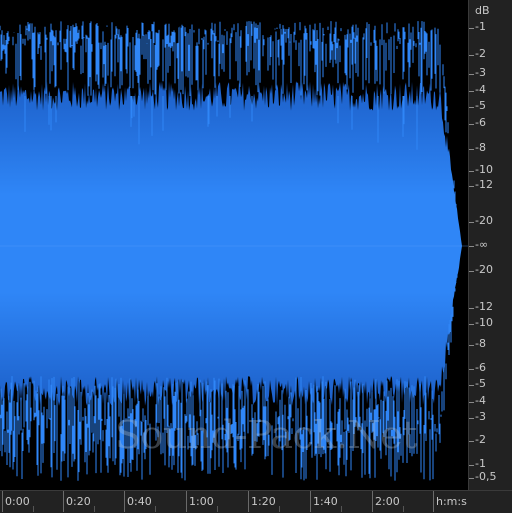  Describe the element at coordinates (482, 244) in the screenshot. I see `level-label: -∞` at that location.